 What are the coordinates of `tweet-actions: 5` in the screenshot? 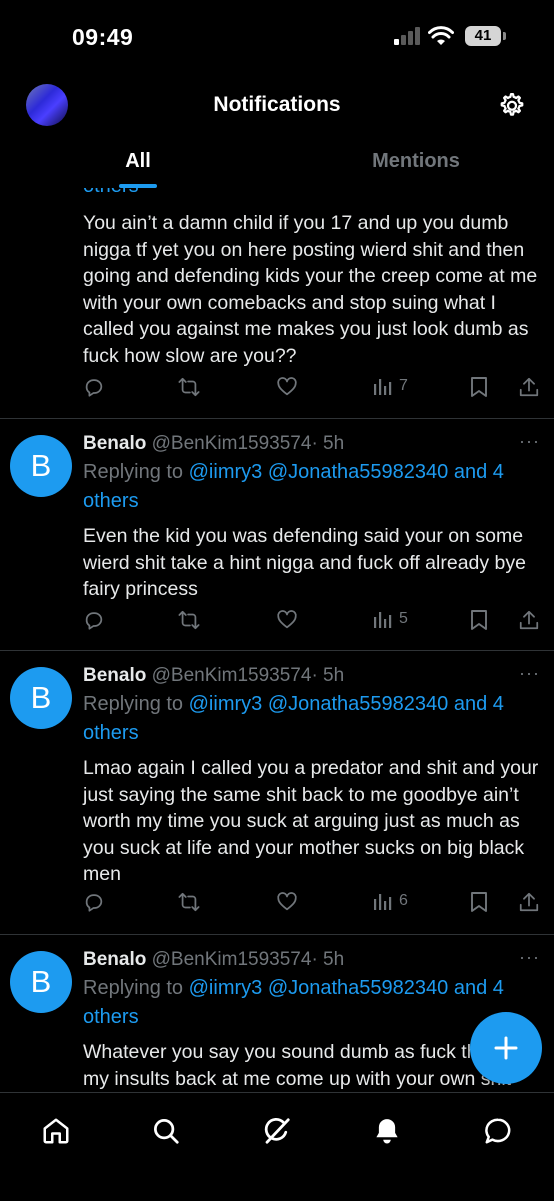 It's located at (277, 624).